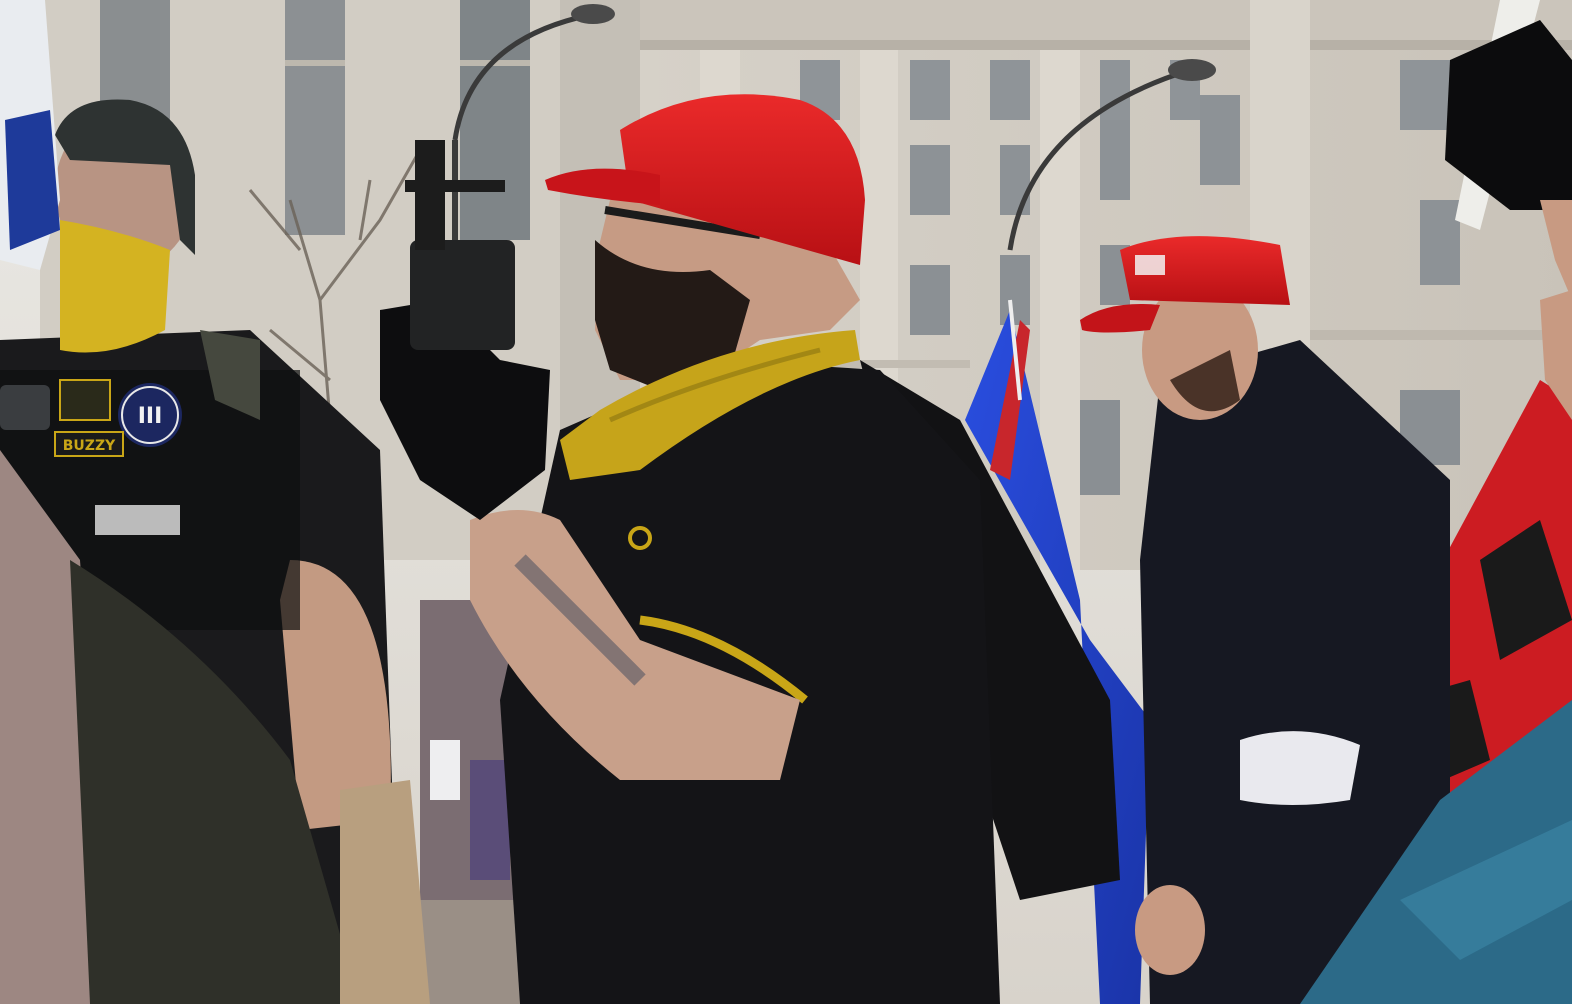 This screenshot has width=1572, height=1004. I want to click on handheld-device, so click(462, 295).